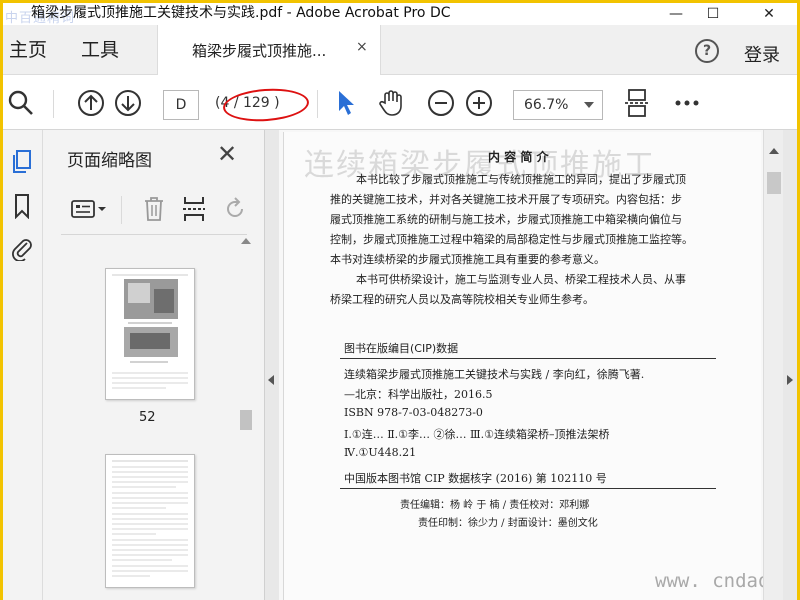 Image resolution: width=800 pixels, height=600 pixels. What do you see at coordinates (521, 279) in the screenshot?
I see `audience-line-1: 本书可供桥梁设计，施工与监测专业人员、桥梁工程技术人员、从事` at bounding box center [521, 279].